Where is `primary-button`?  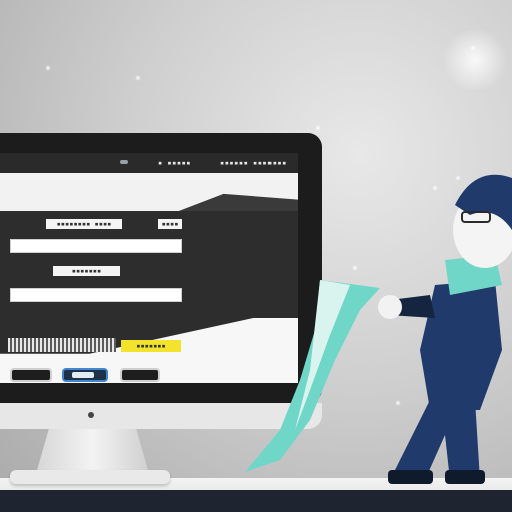
primary-button is located at coordinates (85, 375).